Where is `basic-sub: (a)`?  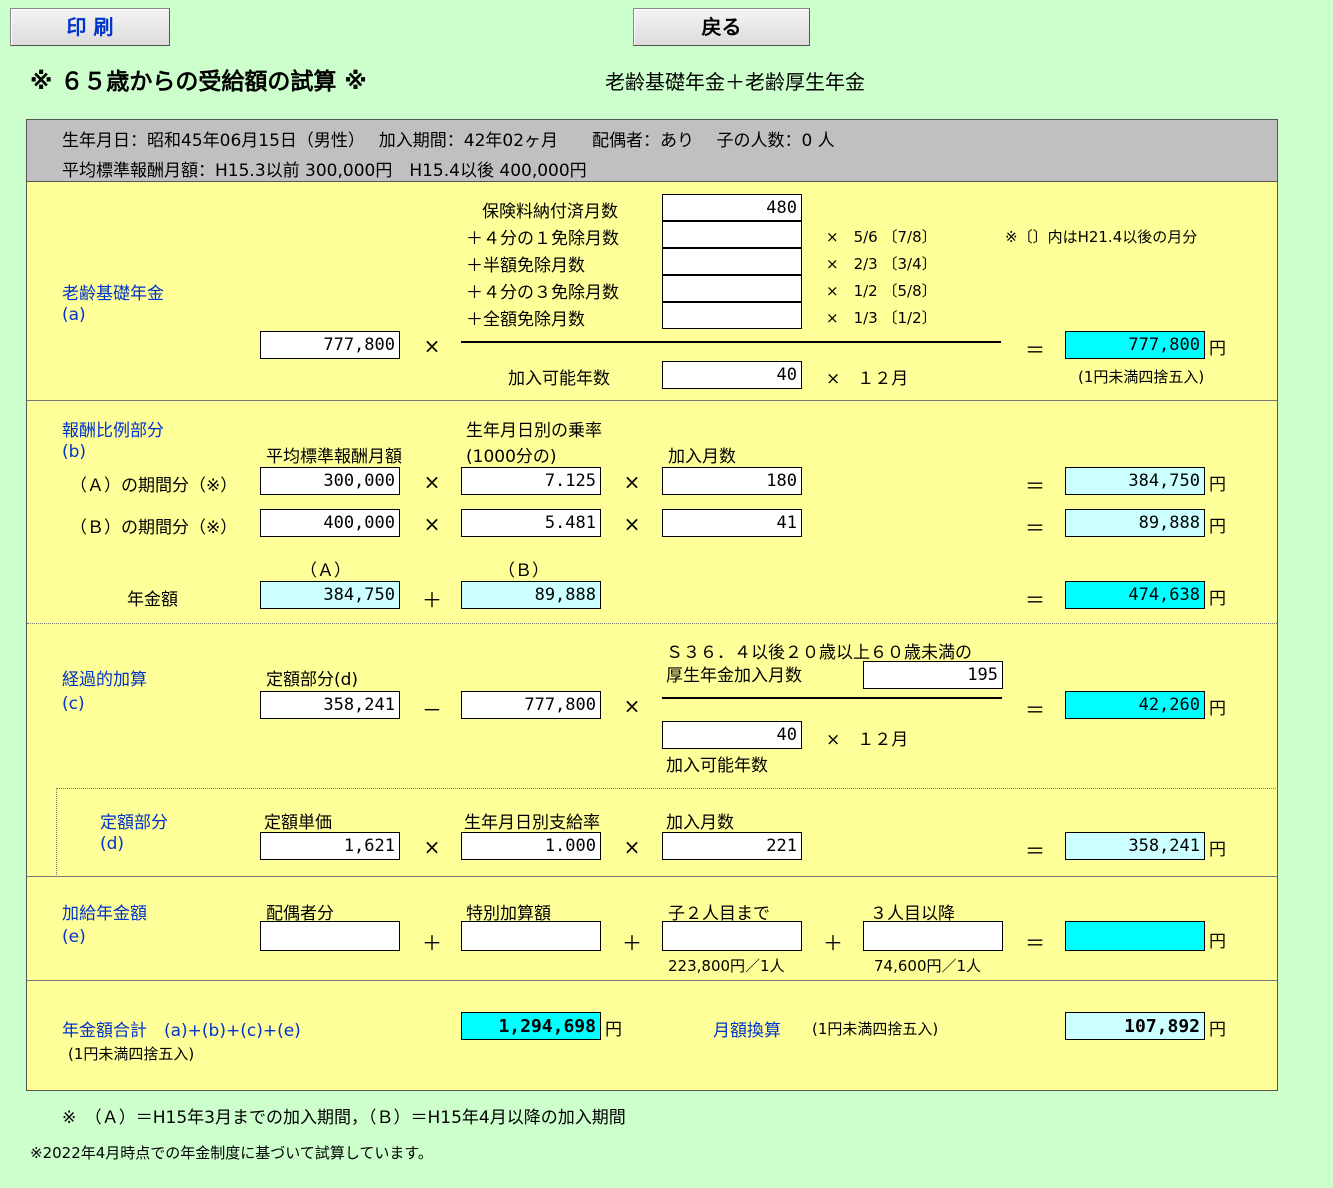
basic-sub: (a) is located at coordinates (74, 315).